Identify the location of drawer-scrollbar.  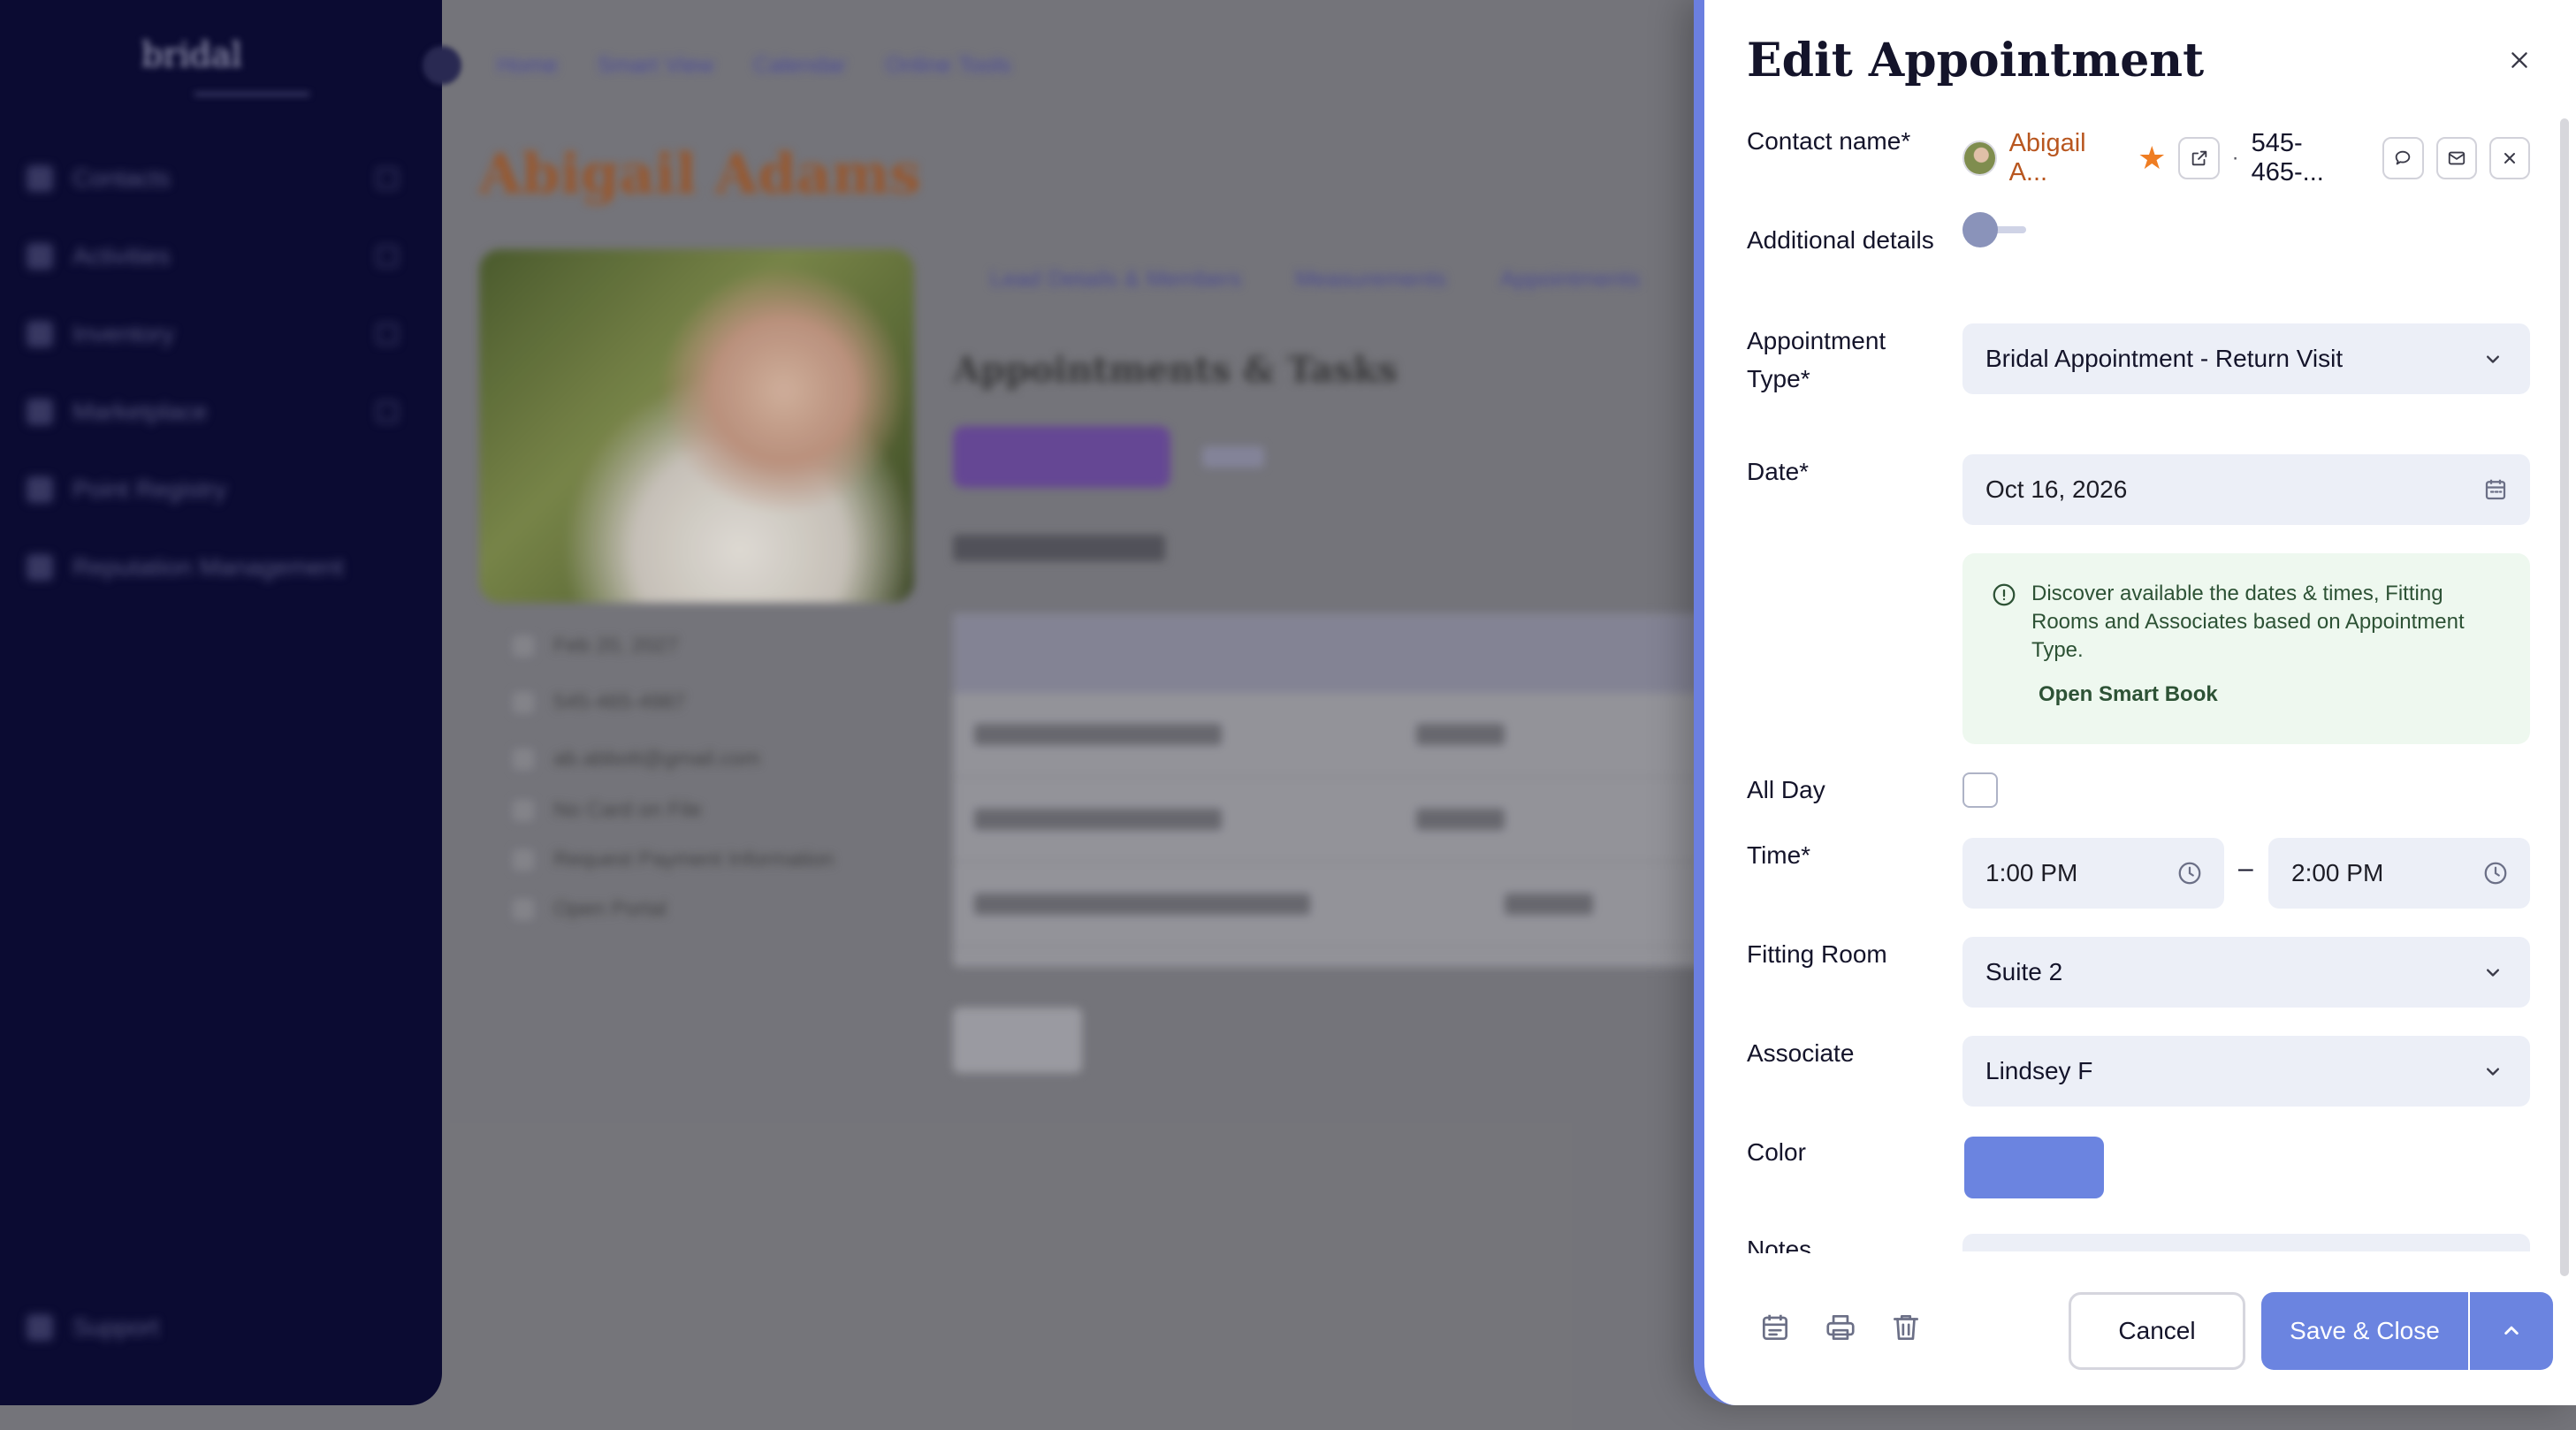
(2564, 697).